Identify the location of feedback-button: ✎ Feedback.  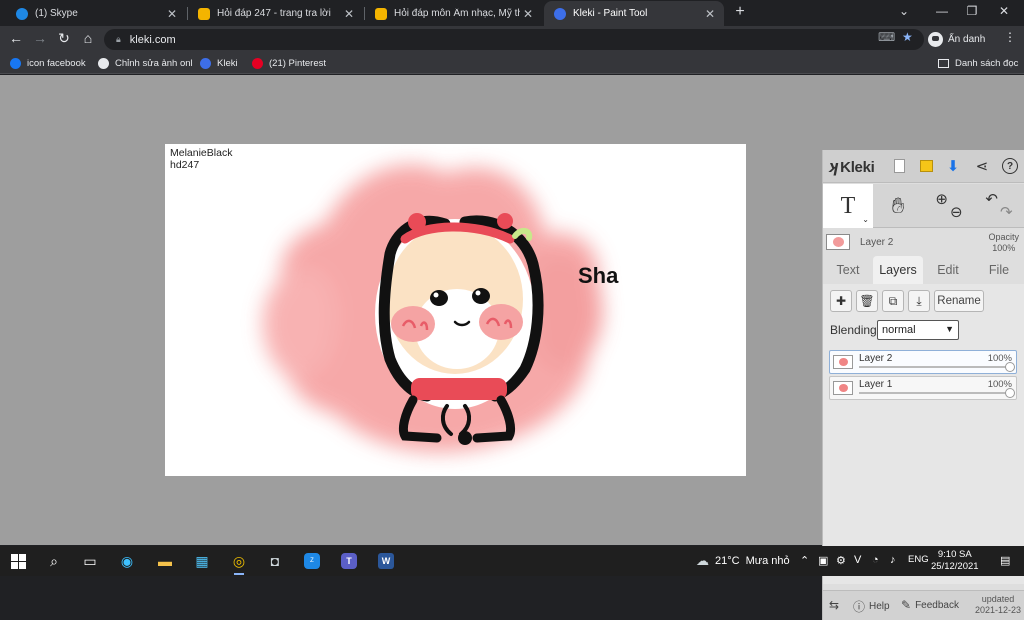
(930, 605).